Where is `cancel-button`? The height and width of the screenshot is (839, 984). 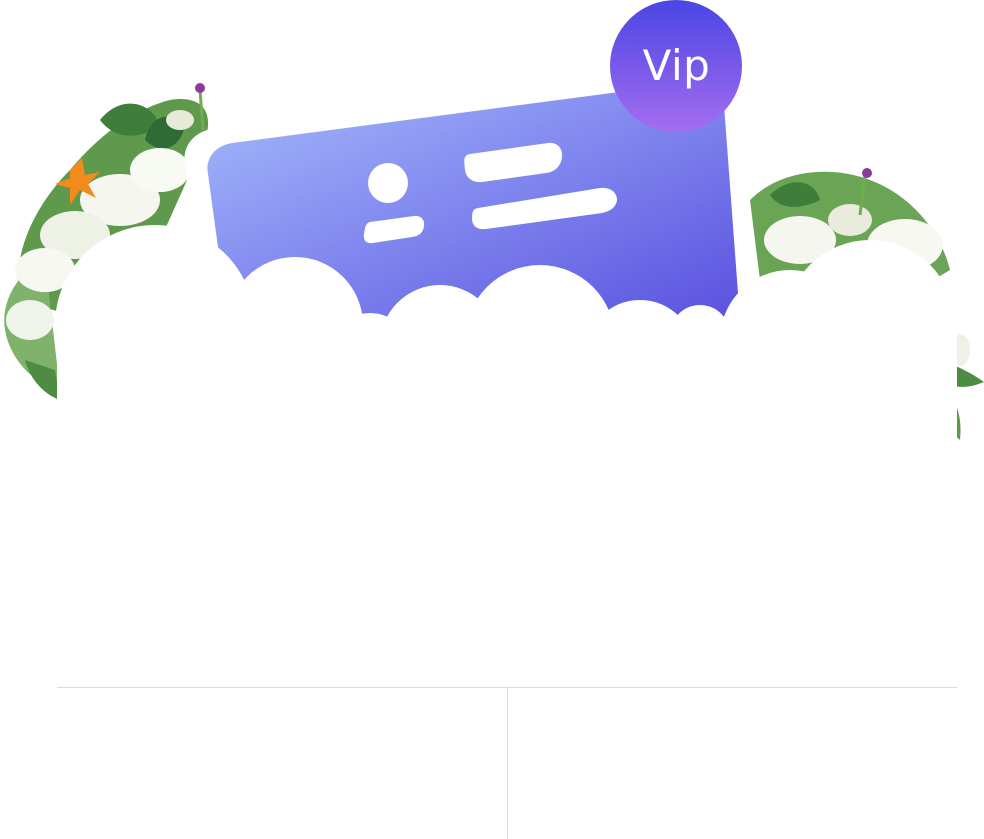 cancel-button is located at coordinates (282, 763).